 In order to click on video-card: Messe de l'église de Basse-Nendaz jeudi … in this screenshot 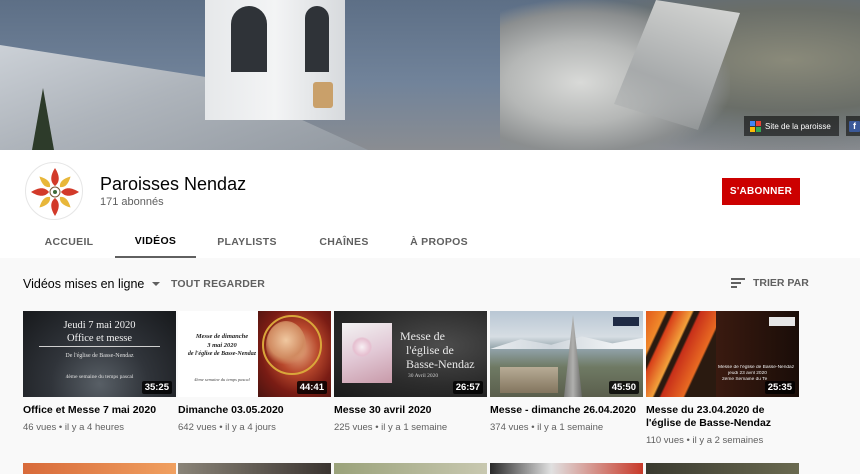, I will do `click(722, 378)`.